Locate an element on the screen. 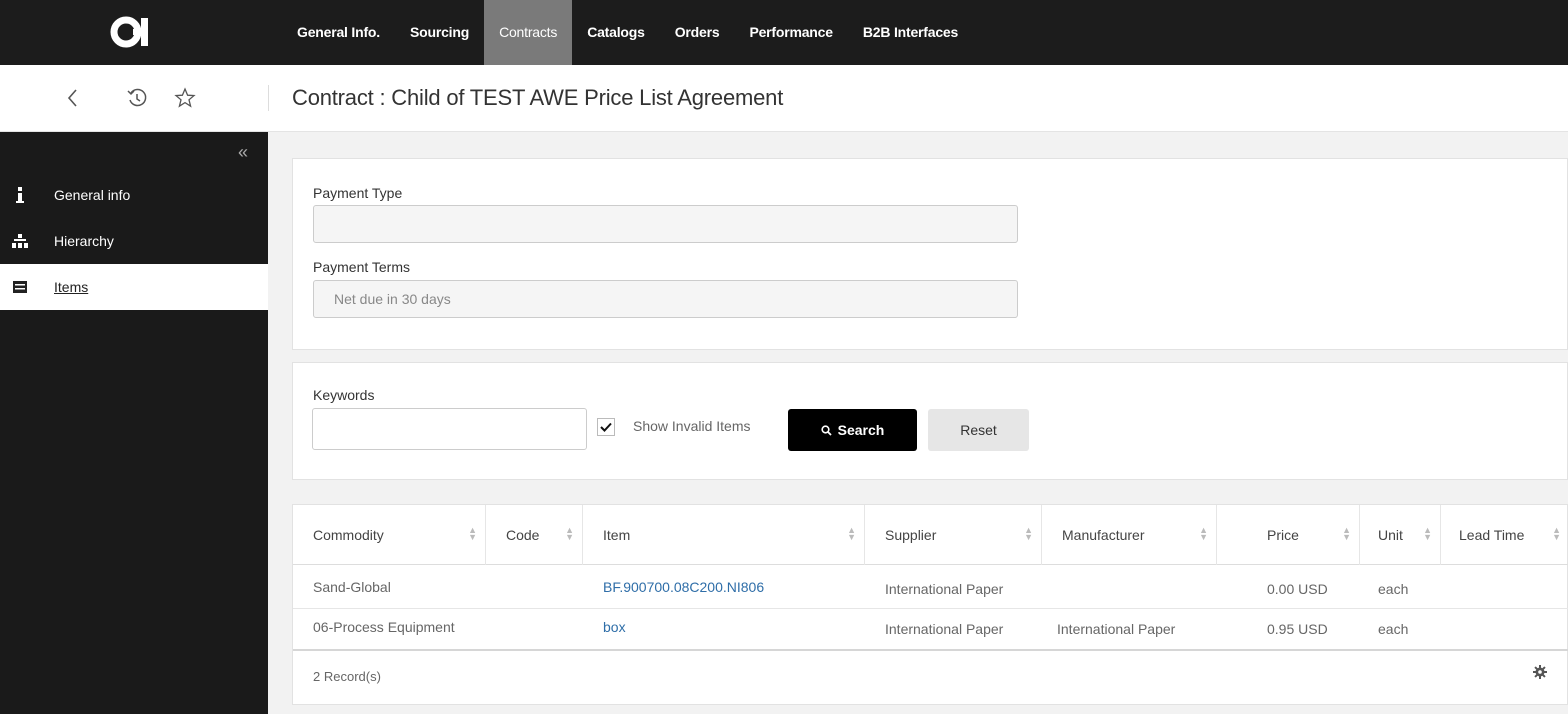  column-label: Lead Time is located at coordinates (1492, 535).